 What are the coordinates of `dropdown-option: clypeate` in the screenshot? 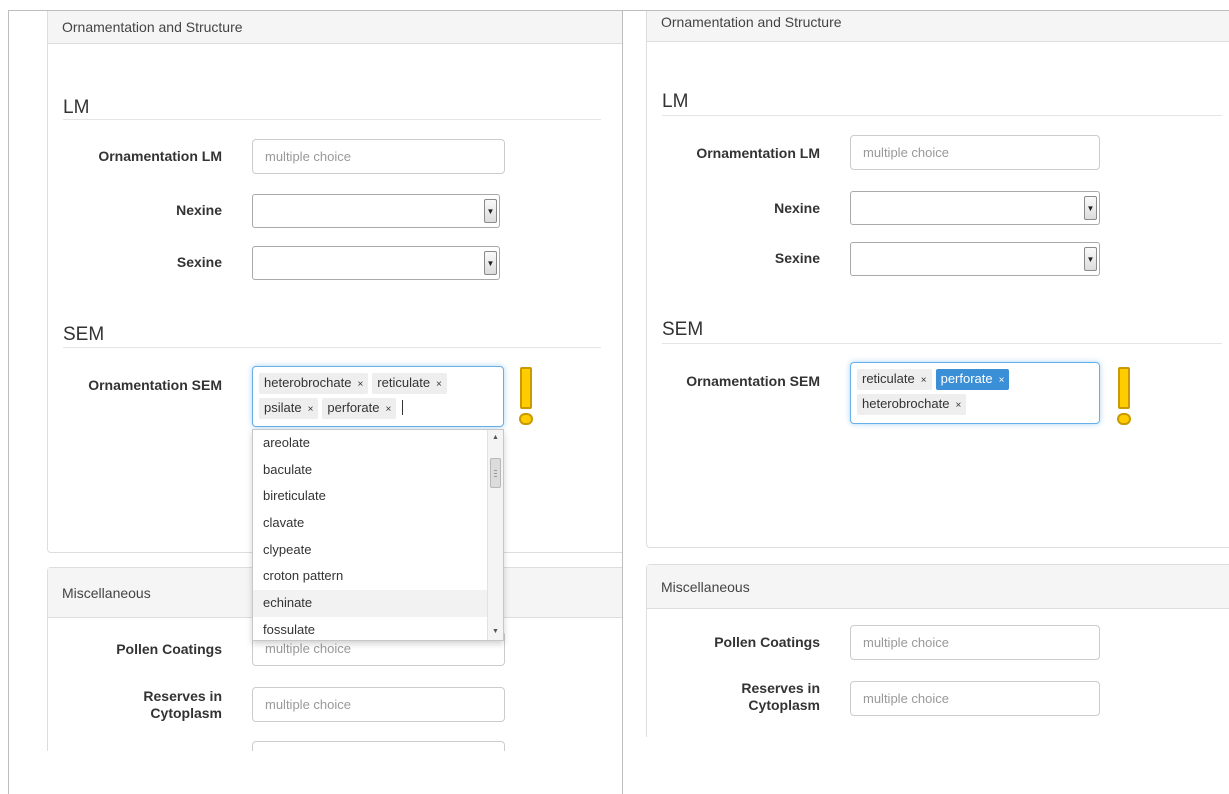 It's located at (378, 550).